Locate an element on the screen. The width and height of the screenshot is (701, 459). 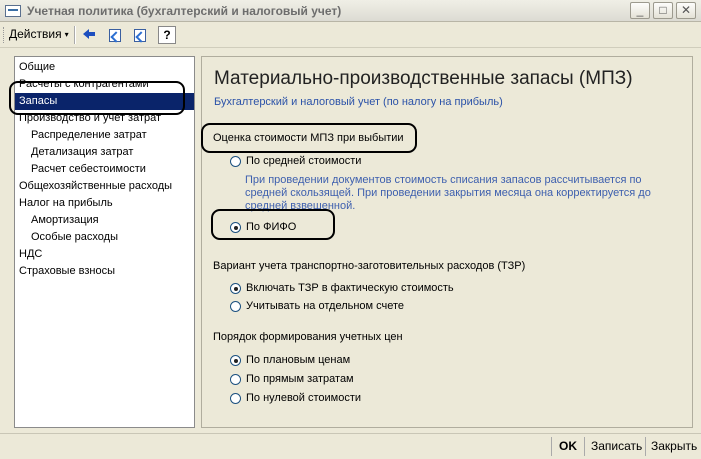
ok-button: OK is located at coordinates (568, 446).